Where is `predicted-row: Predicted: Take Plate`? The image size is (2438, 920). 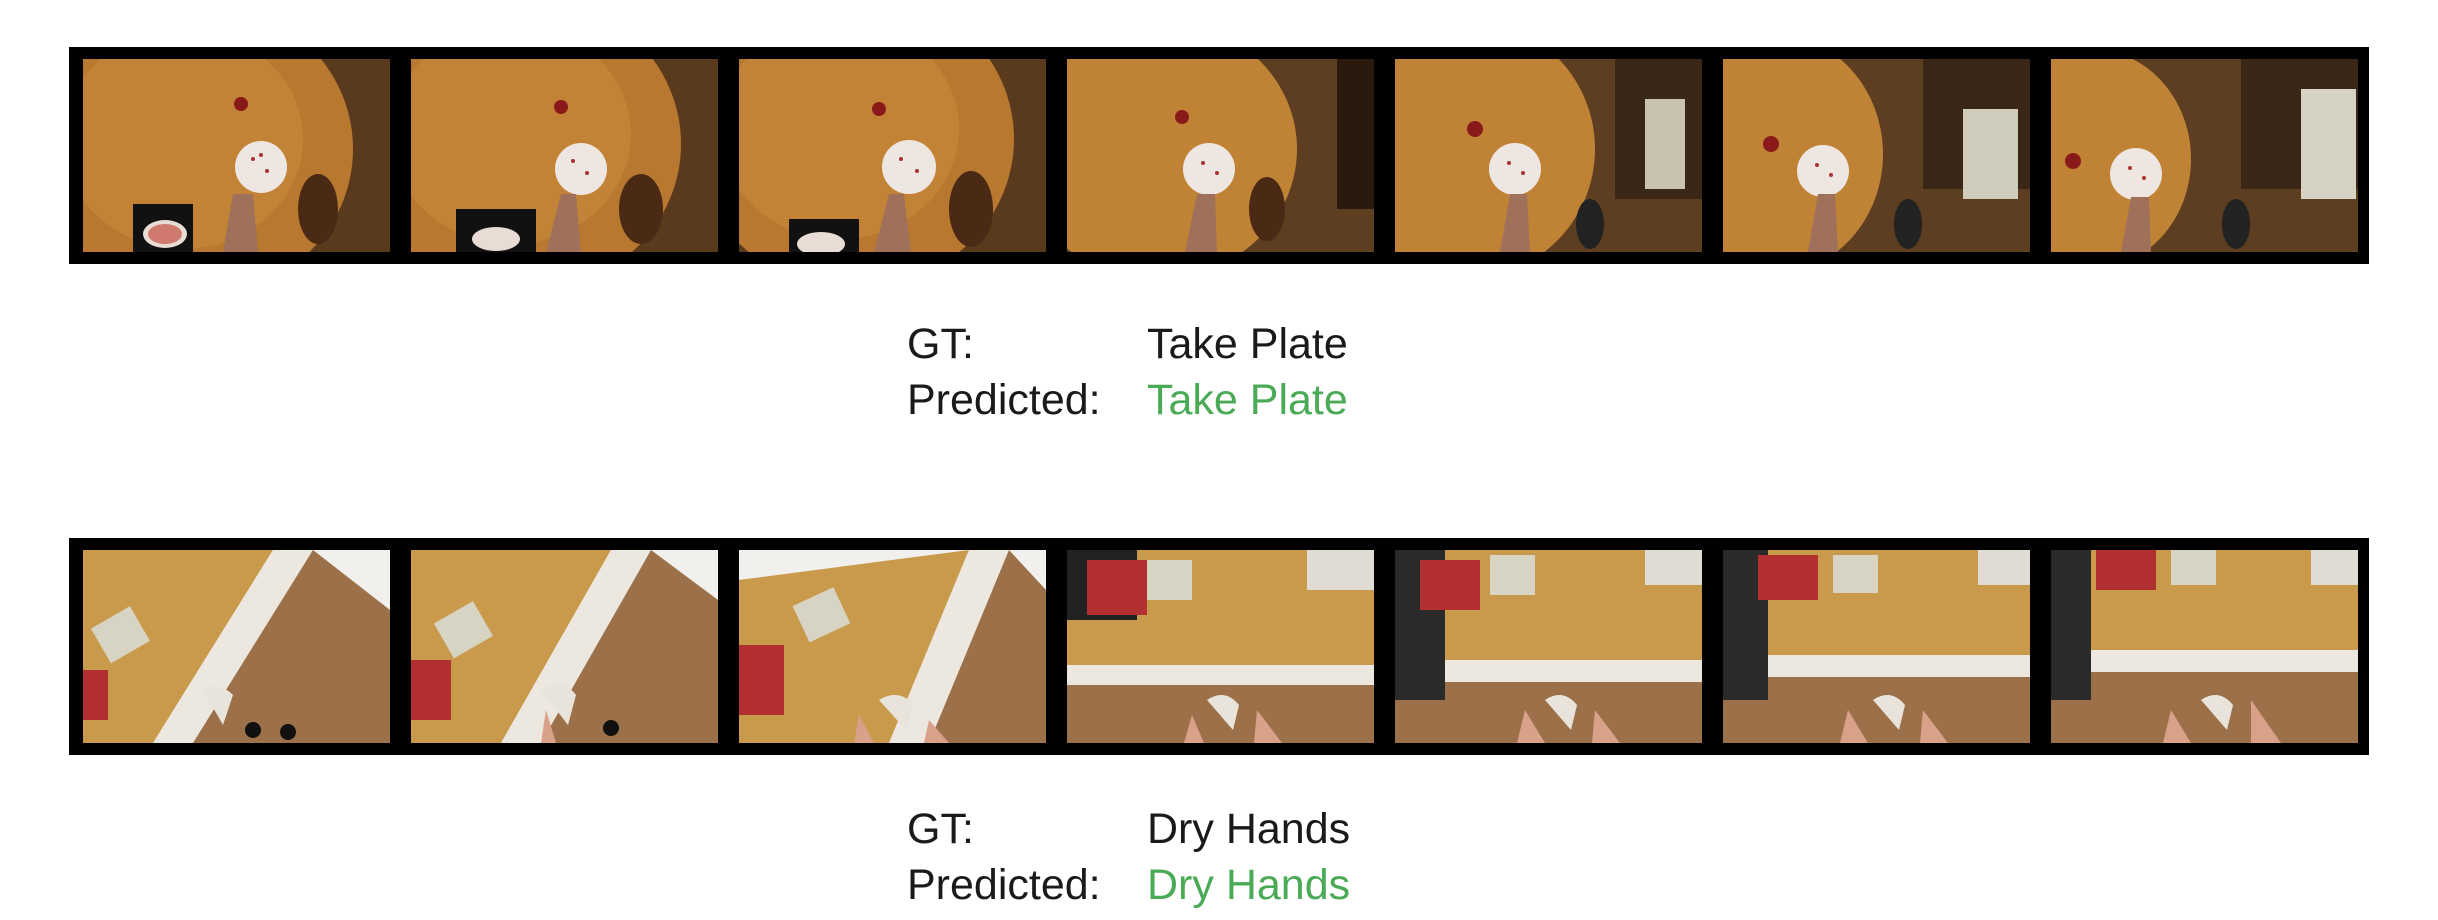 predicted-row: Predicted: Take Plate is located at coordinates (1207, 400).